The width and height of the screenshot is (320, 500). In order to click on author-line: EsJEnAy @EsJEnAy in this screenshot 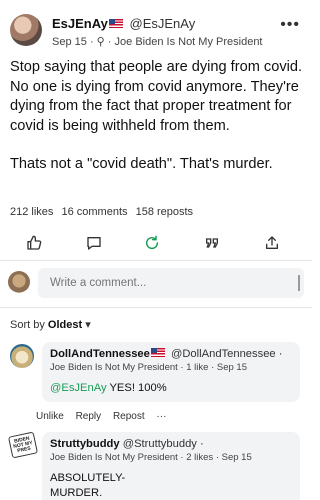, I will do `click(123, 23)`.